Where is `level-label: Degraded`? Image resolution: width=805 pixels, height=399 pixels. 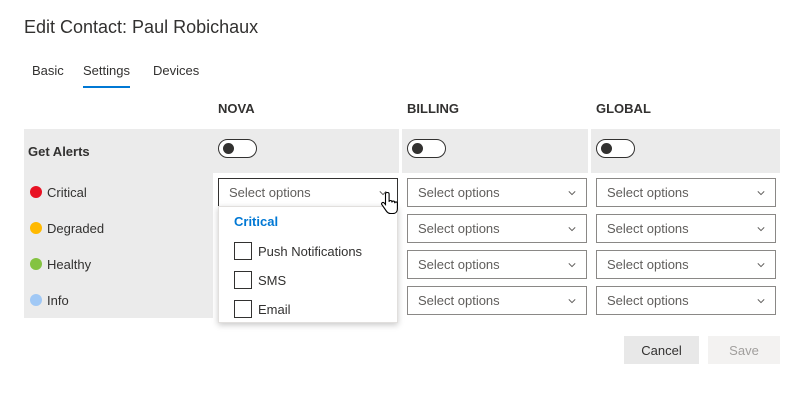 level-label: Degraded is located at coordinates (76, 228).